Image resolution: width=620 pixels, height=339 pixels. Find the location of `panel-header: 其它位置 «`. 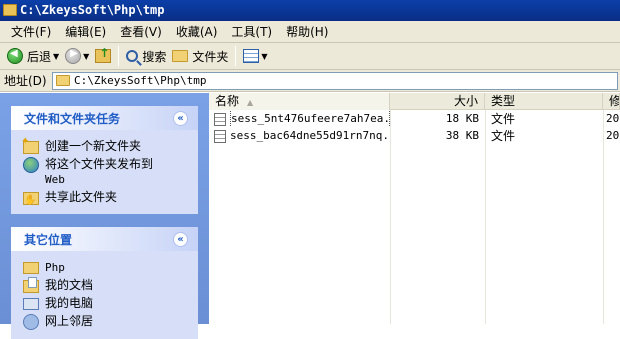

panel-header: 其它位置 « is located at coordinates (104, 239).